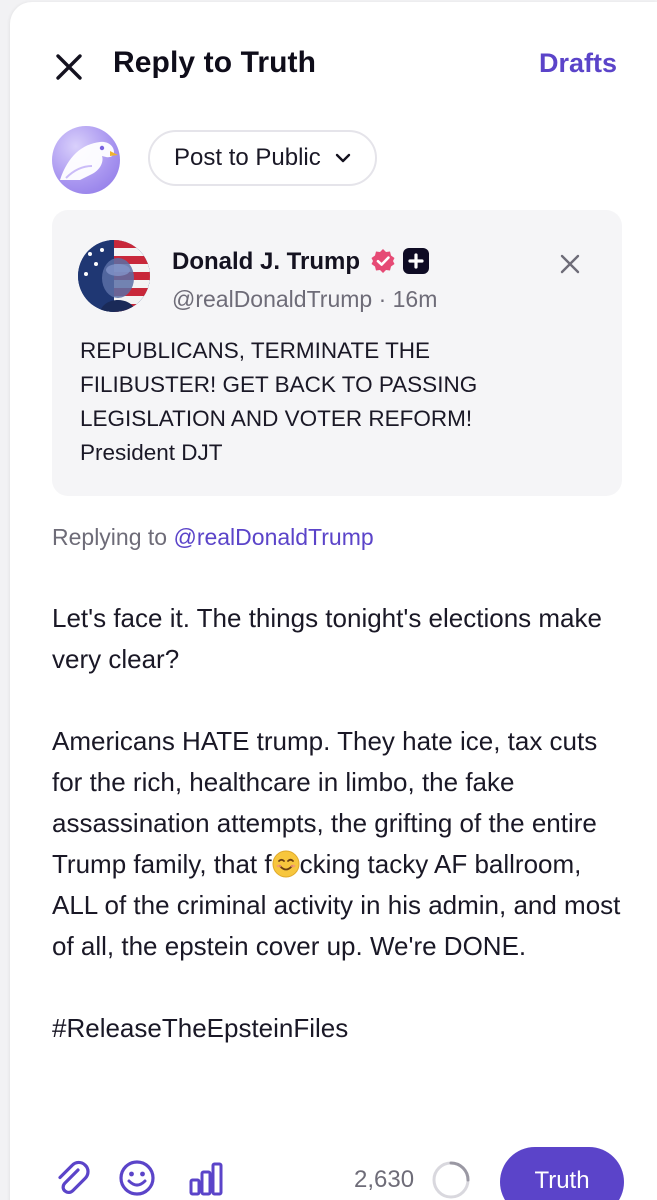 Image resolution: width=657 pixels, height=1200 pixels. Describe the element at coordinates (562, 1173) in the screenshot. I see `submit-truth-button: Truth` at that location.